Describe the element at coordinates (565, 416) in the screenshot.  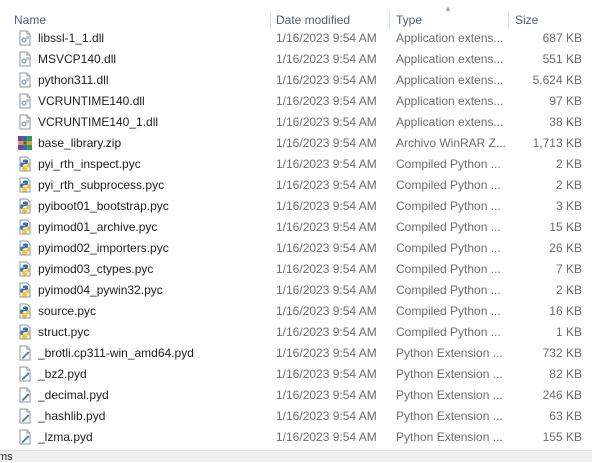
I see `file-size: 63 KB` at that location.